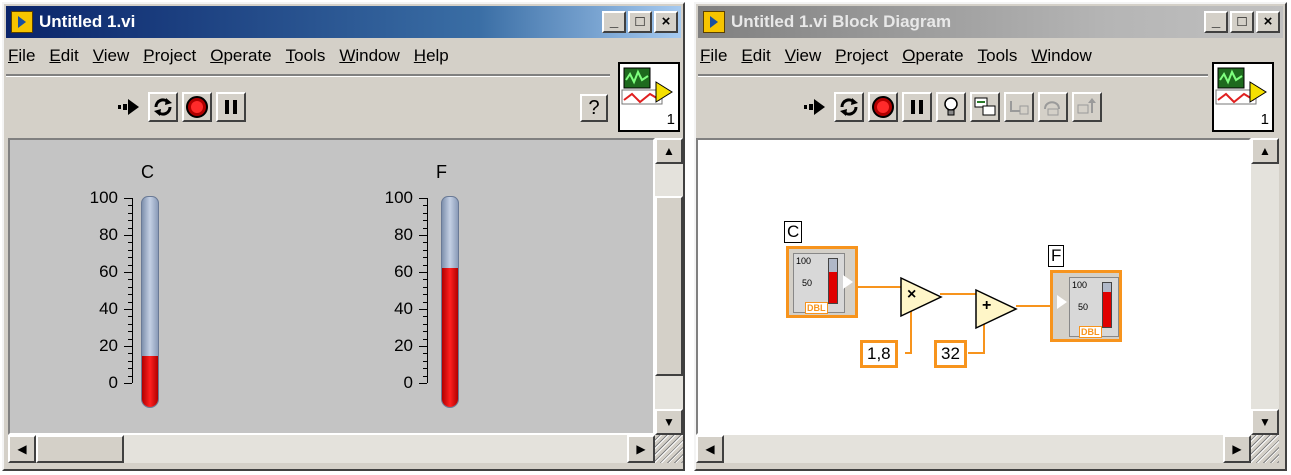  Describe the element at coordinates (80, 449) in the screenshot. I see `horizontal-scroll-thumb` at that location.